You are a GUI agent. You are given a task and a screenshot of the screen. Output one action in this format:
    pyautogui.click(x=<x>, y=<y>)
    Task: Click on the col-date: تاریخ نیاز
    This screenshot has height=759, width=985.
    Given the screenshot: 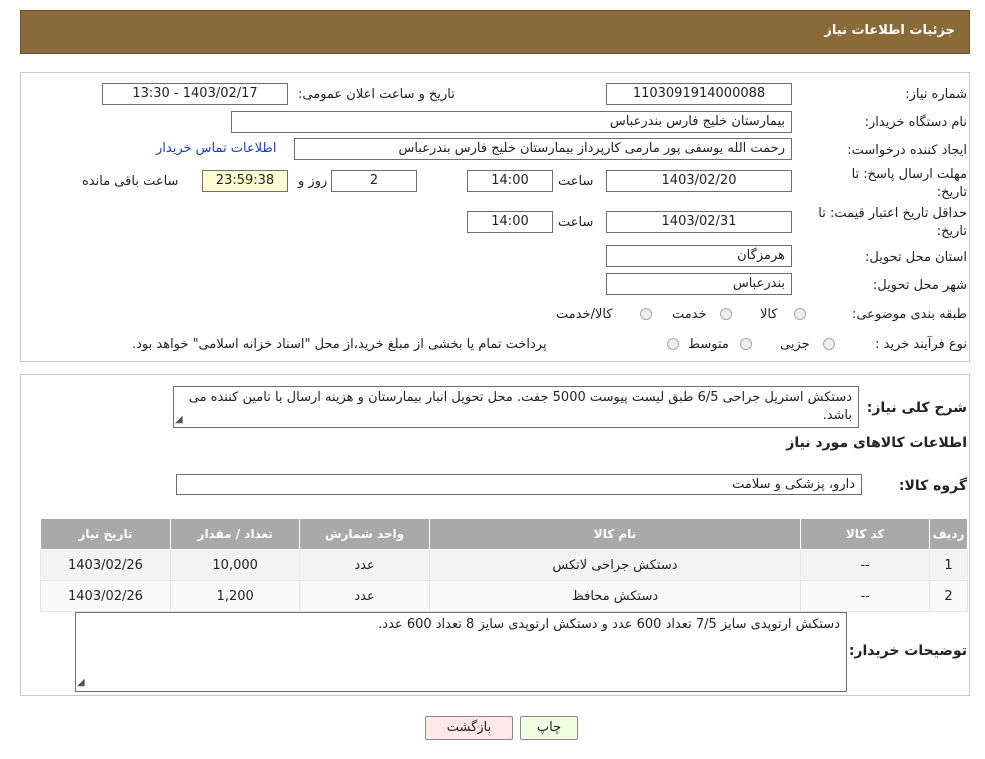 What is the action you would take?
    pyautogui.click(x=105, y=534)
    